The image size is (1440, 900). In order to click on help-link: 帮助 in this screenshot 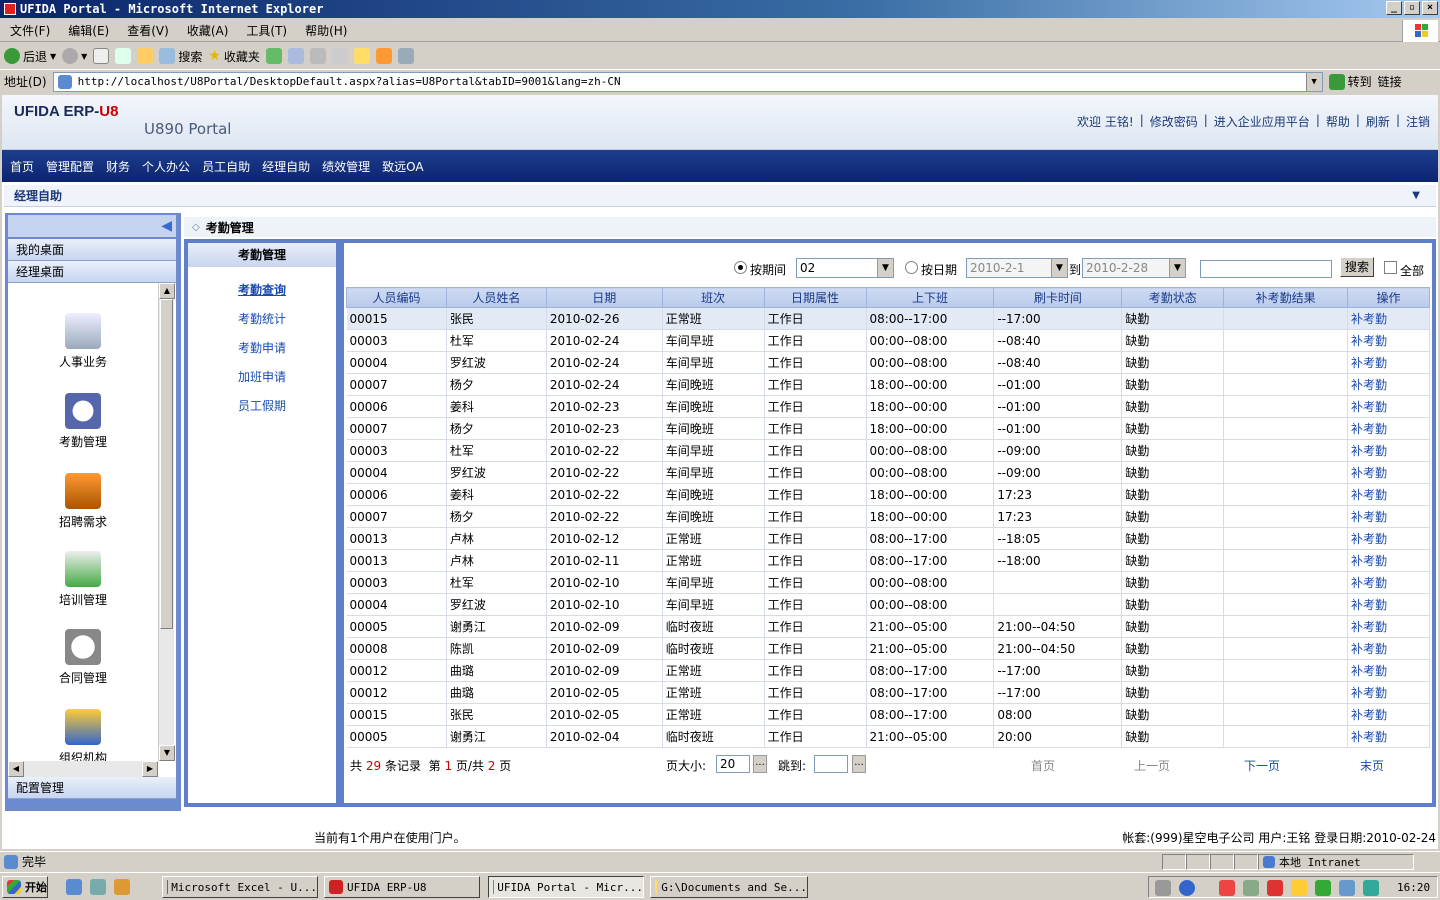, I will do `click(1338, 121)`.